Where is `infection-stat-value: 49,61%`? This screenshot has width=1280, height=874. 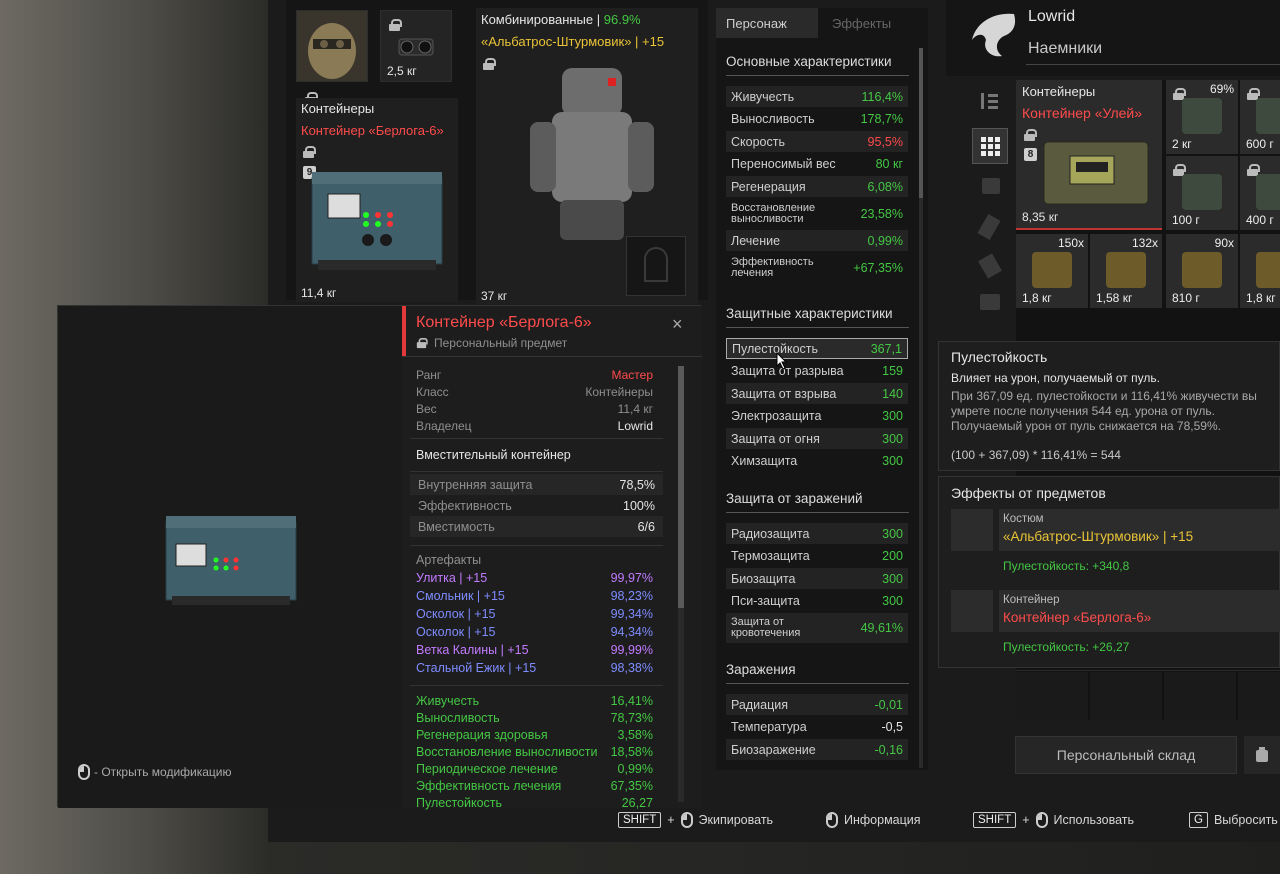 infection-stat-value: 49,61% is located at coordinates (881, 628).